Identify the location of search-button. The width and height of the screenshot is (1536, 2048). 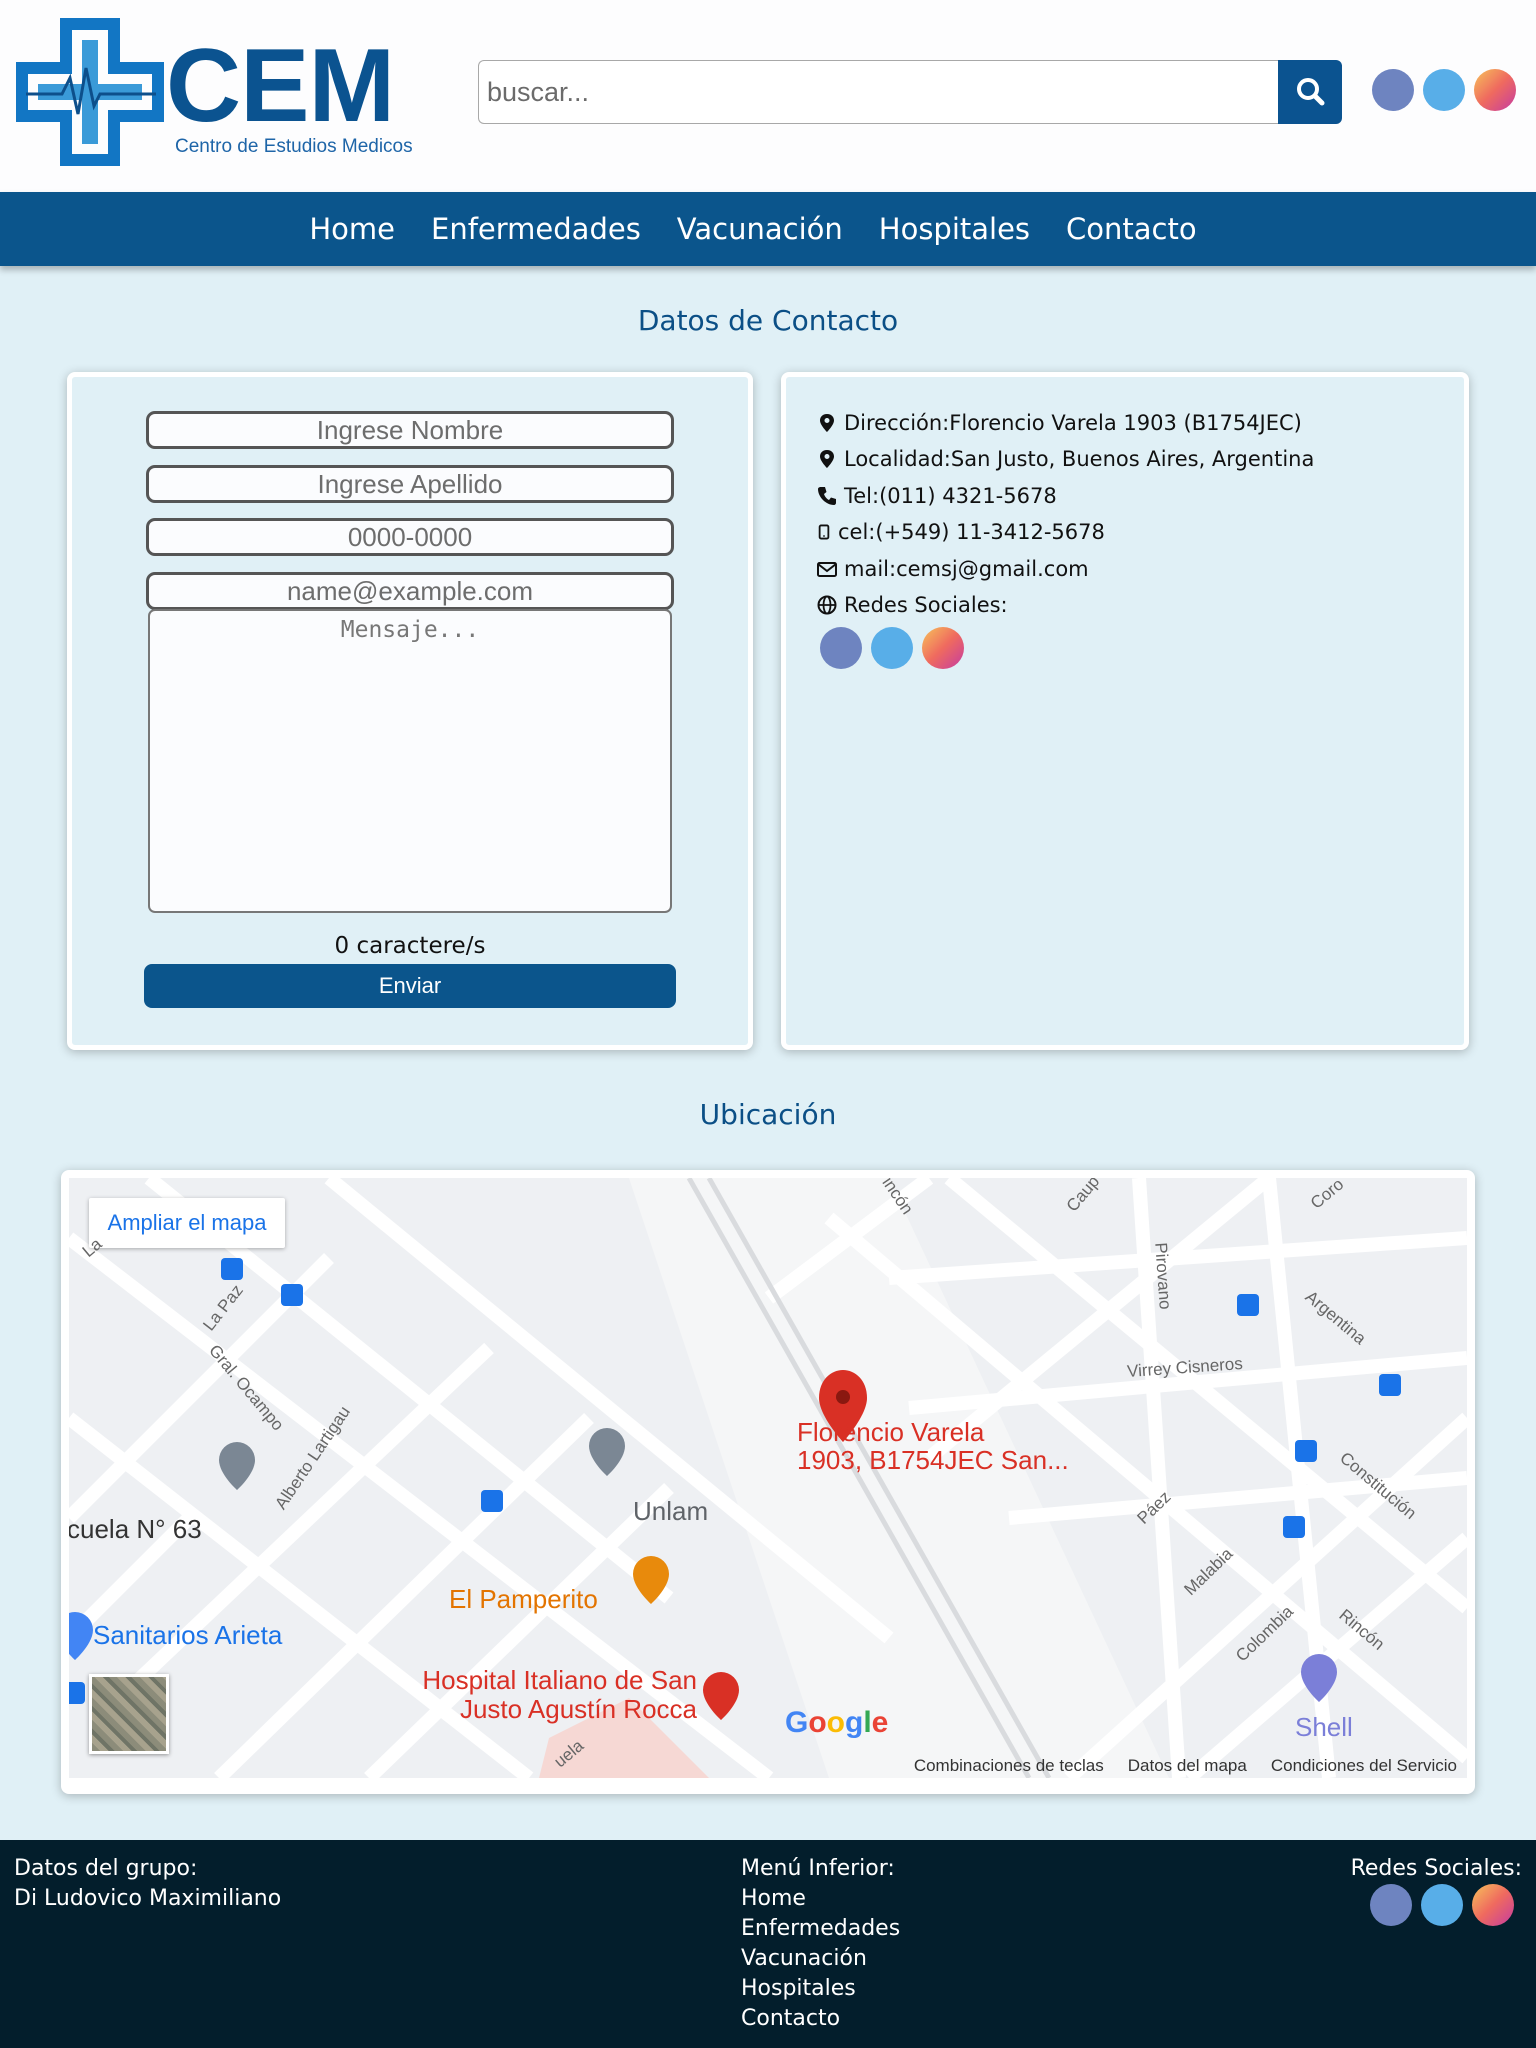
(1310, 92).